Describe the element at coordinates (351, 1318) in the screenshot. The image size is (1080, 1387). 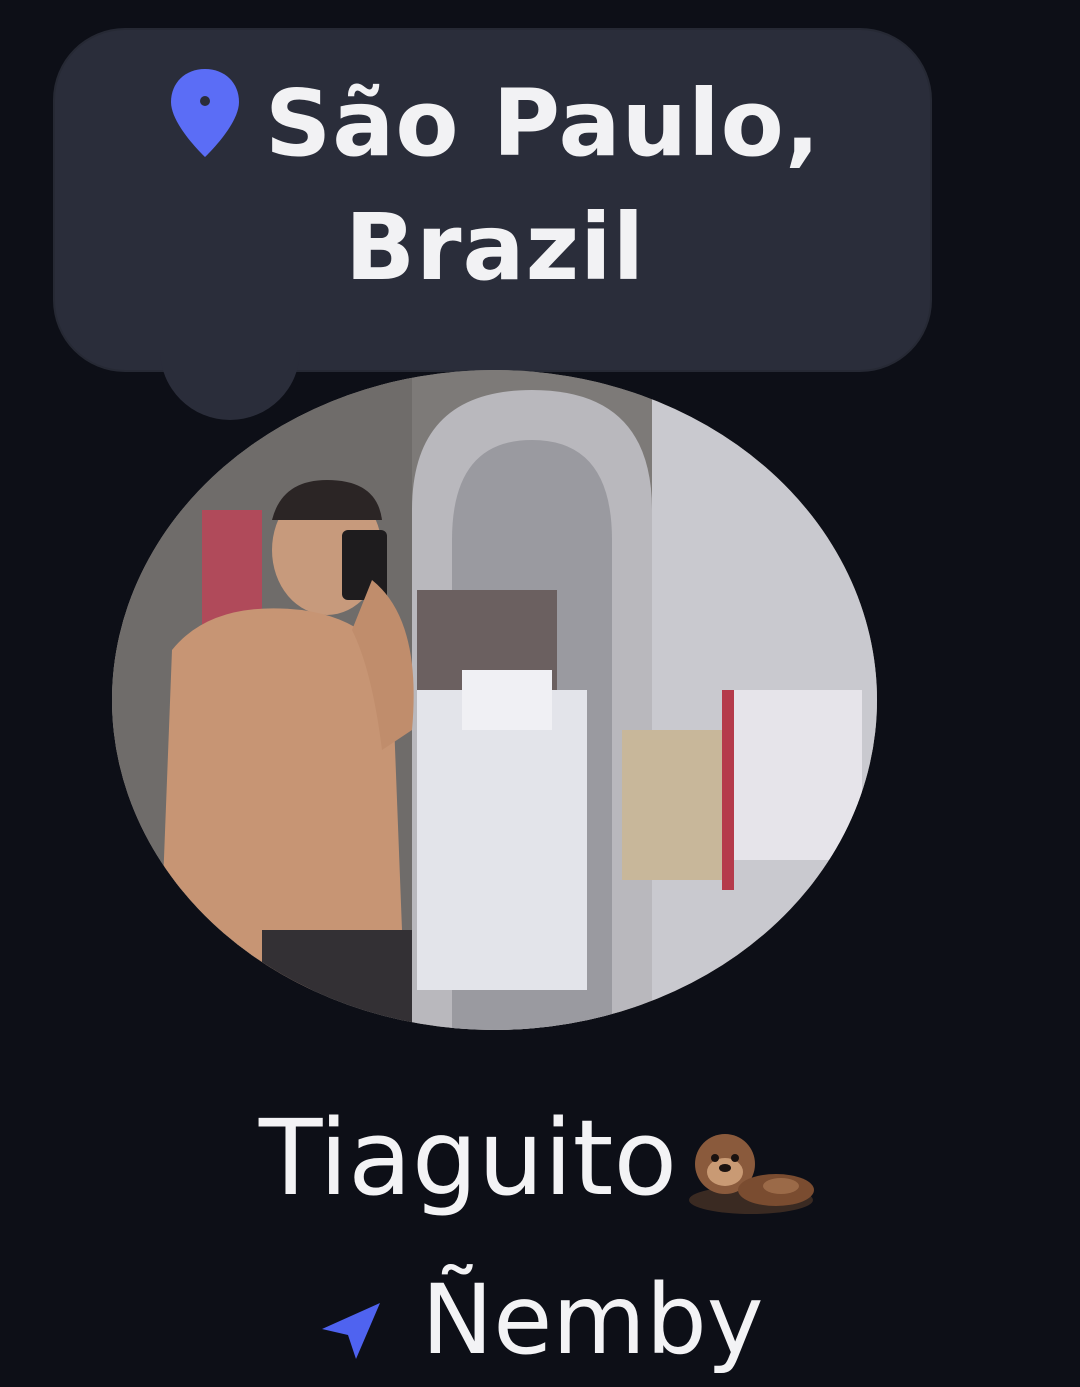
I see `navigation-arrow-icon` at that location.